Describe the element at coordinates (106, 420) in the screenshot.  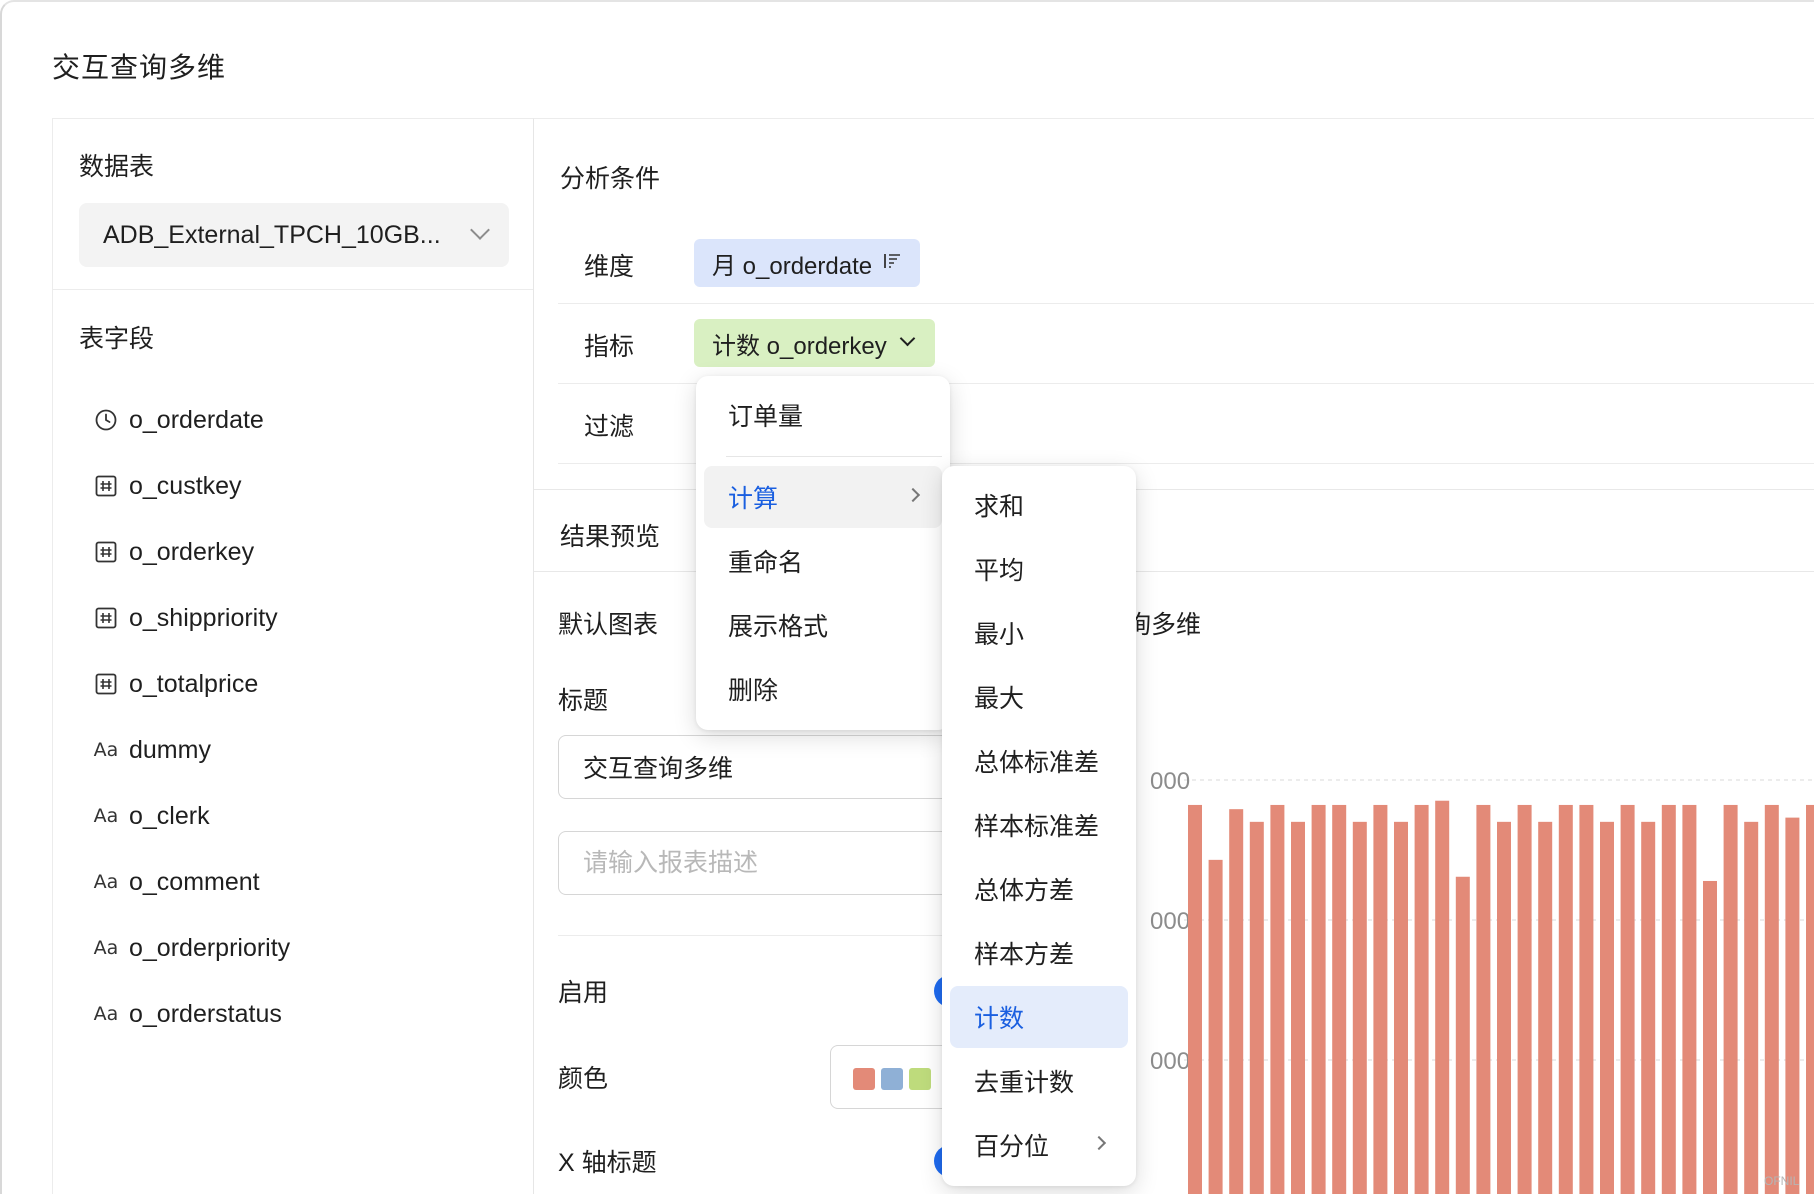
I see `clock-icon` at that location.